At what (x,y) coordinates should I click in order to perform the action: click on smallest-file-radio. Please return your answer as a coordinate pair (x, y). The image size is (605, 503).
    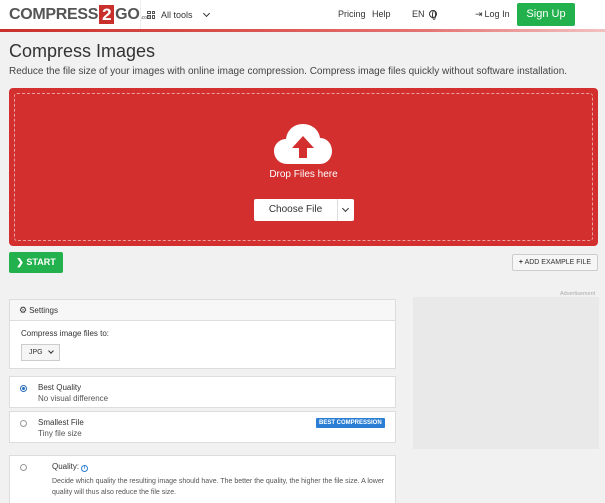
    Looking at the image, I should click on (23, 423).